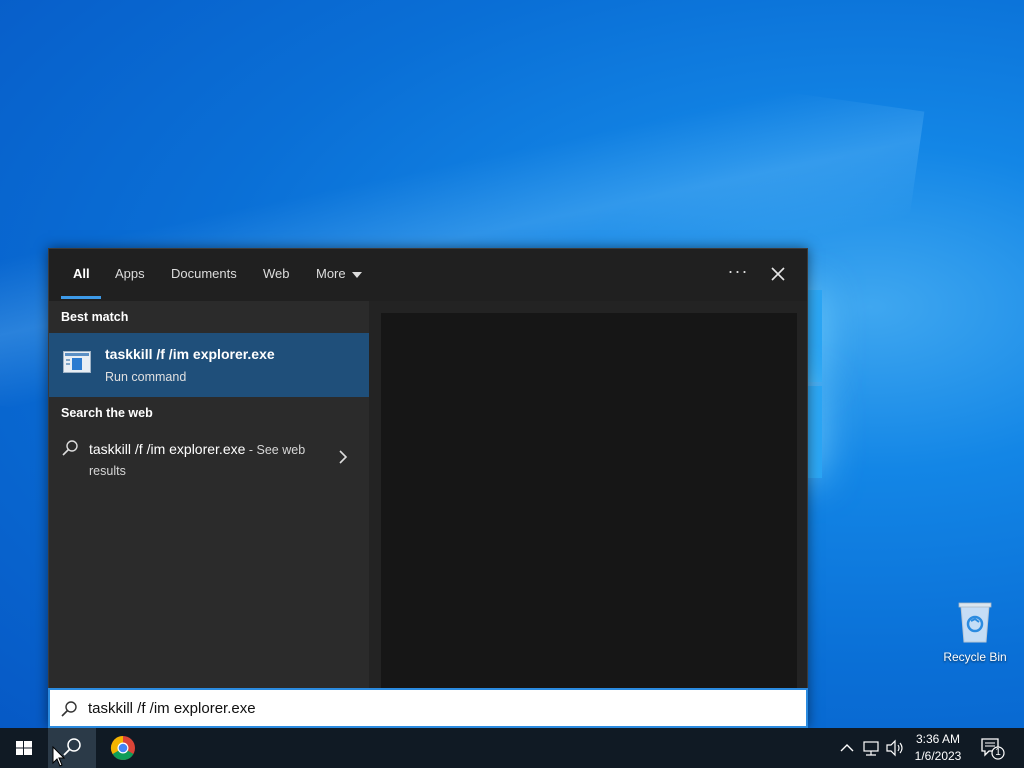 This screenshot has width=1024, height=768. What do you see at coordinates (975, 657) in the screenshot?
I see `recycle-bin-label: Recycle Bin` at bounding box center [975, 657].